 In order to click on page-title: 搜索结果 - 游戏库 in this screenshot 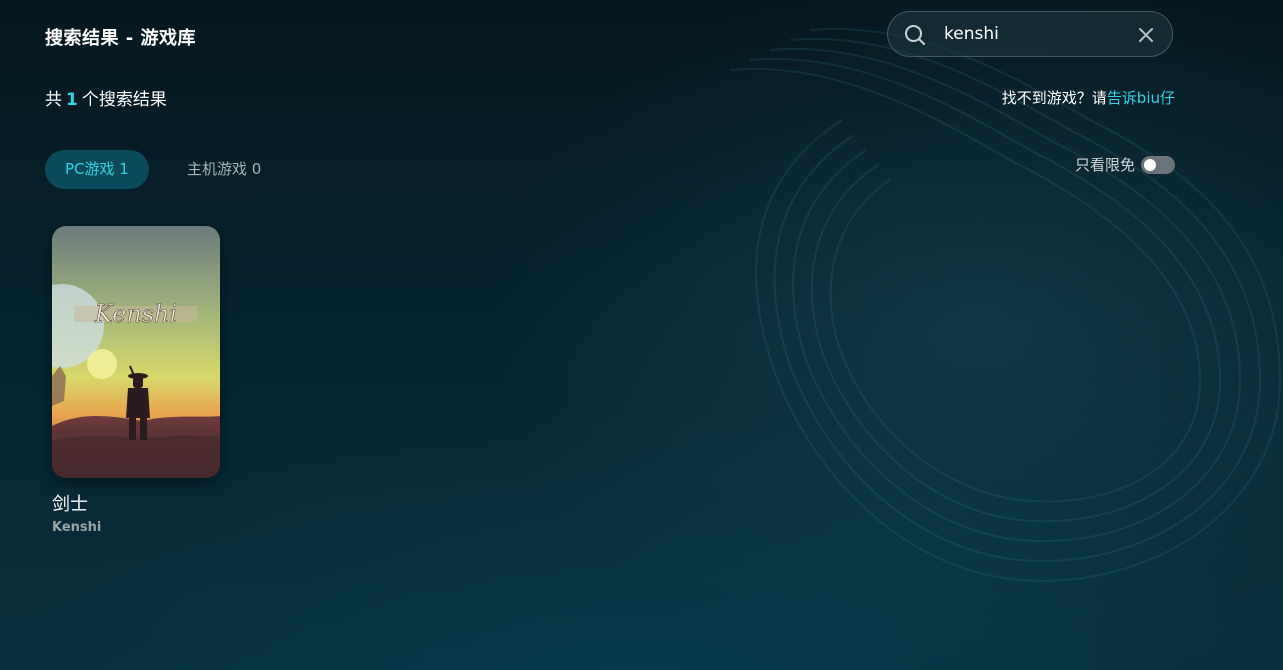, I will do `click(121, 38)`.